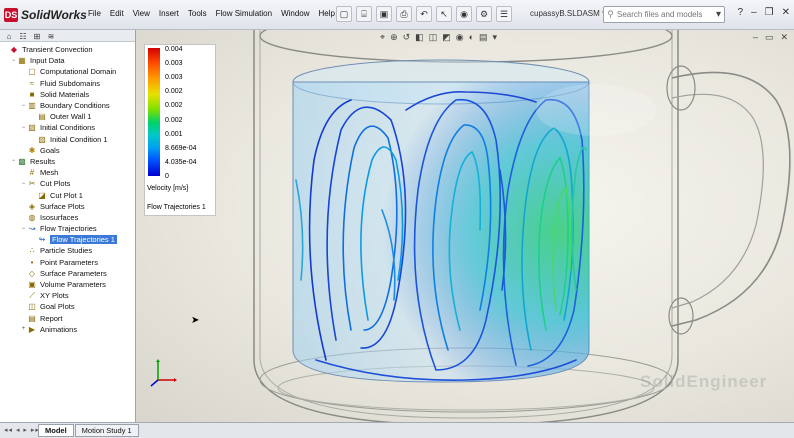 The image size is (794, 438). What do you see at coordinates (56, 430) in the screenshot?
I see `tab-model: Model` at bounding box center [56, 430].